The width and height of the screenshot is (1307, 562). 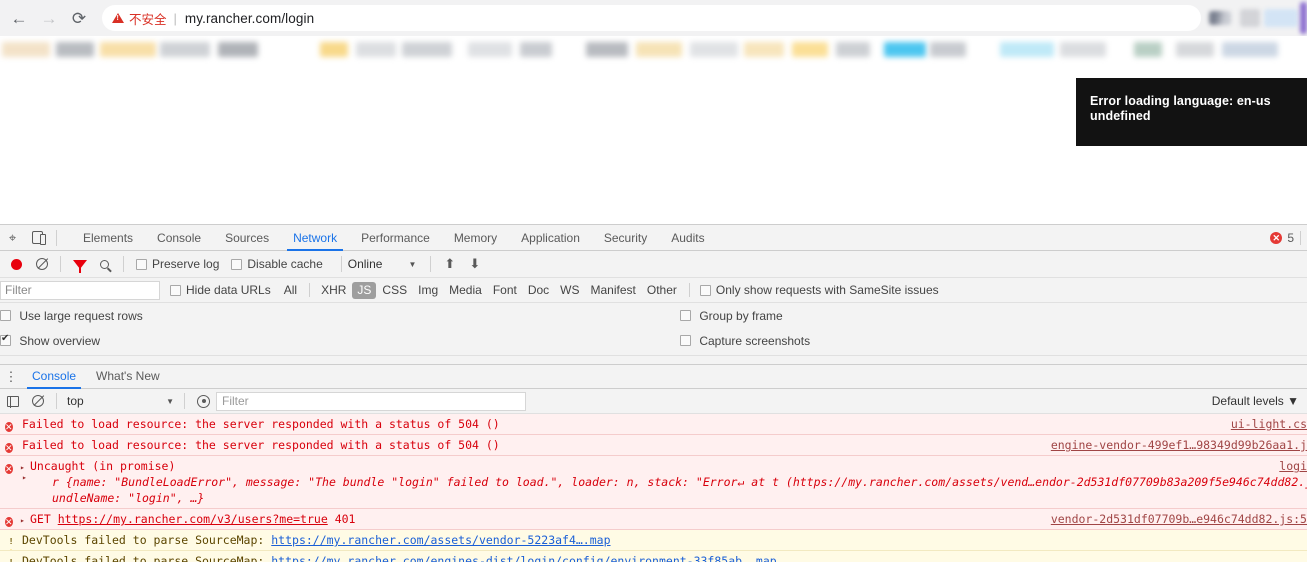 What do you see at coordinates (395, 238) in the screenshot?
I see `tab-performance: Performance` at bounding box center [395, 238].